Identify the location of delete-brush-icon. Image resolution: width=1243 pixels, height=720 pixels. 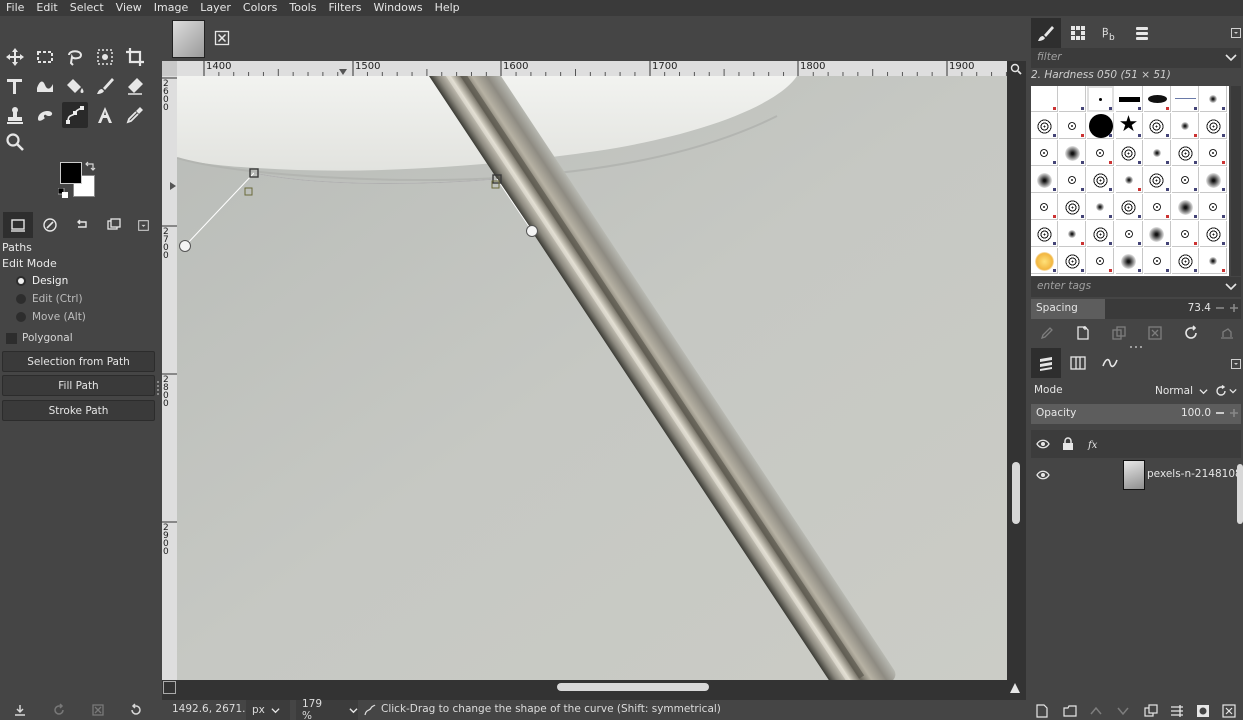
(1155, 333).